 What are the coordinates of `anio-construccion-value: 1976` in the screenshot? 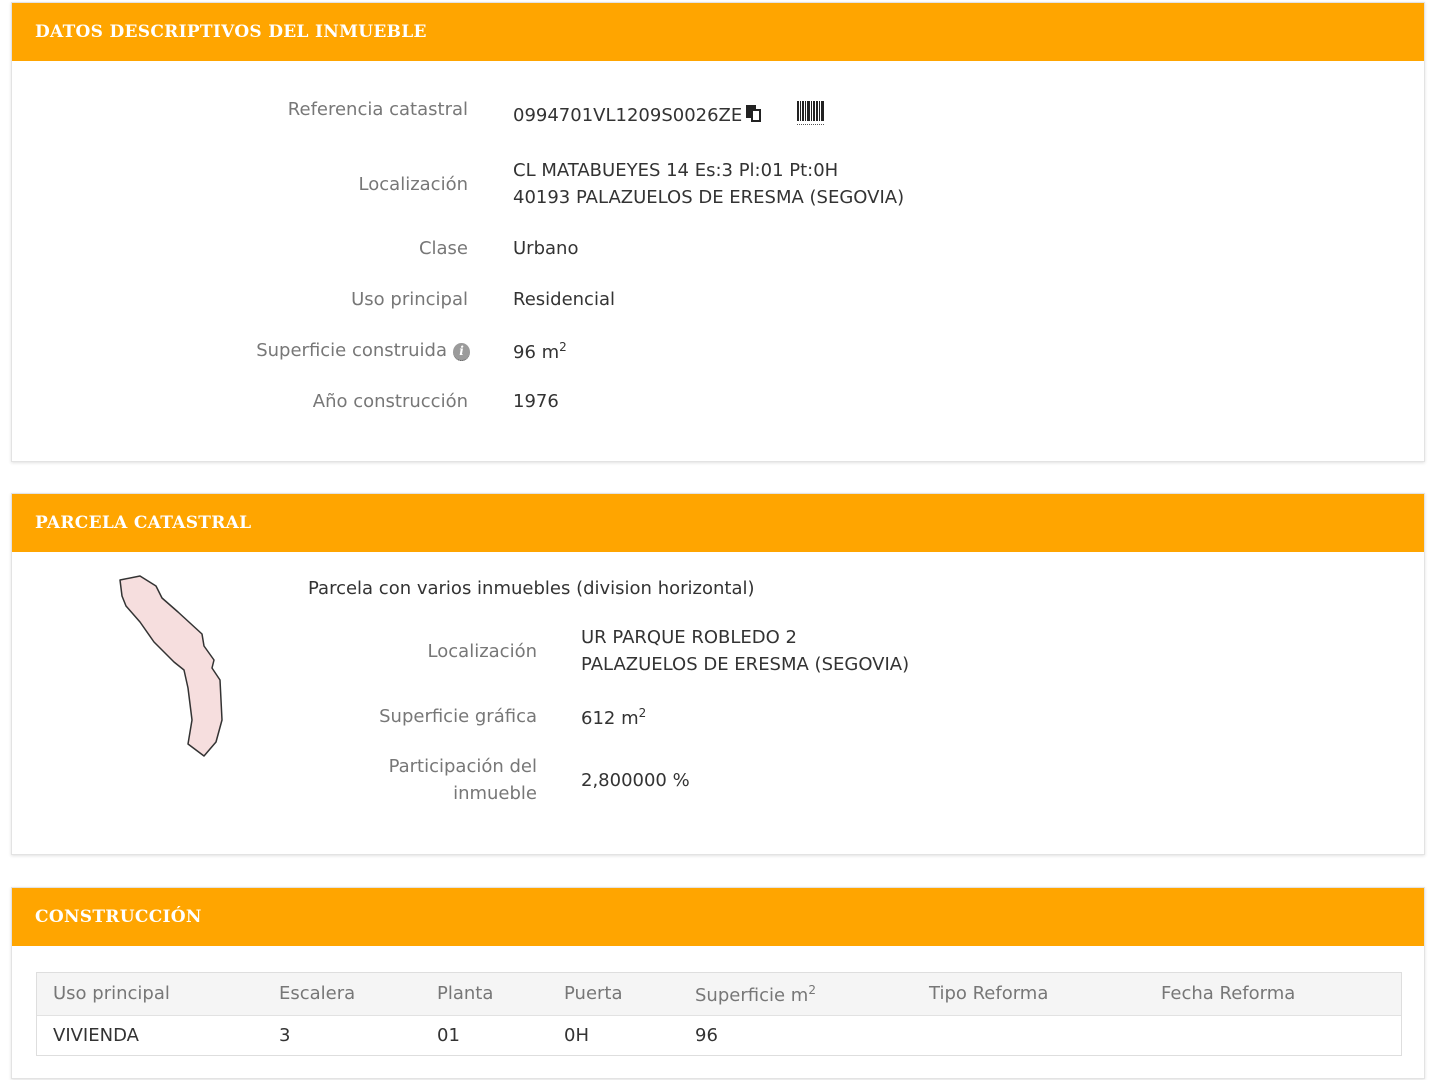 It's located at (536, 401).